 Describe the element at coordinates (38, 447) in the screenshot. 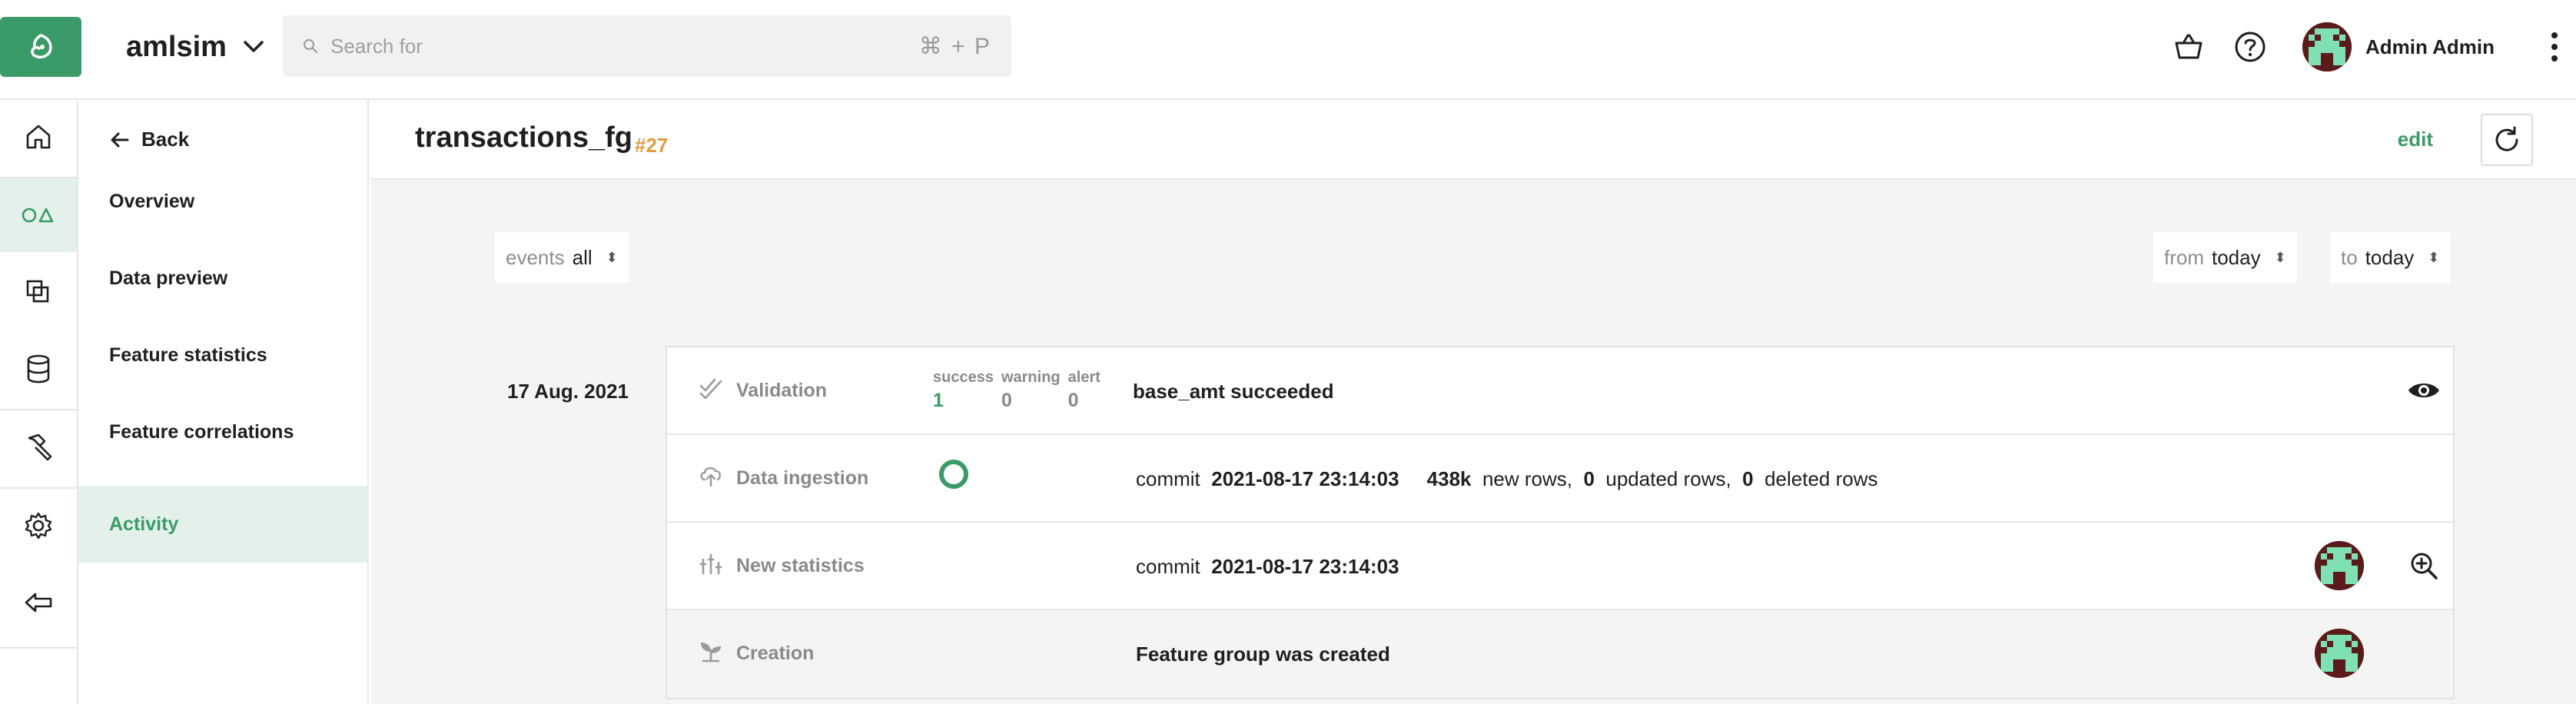

I see `hammer-icon` at that location.